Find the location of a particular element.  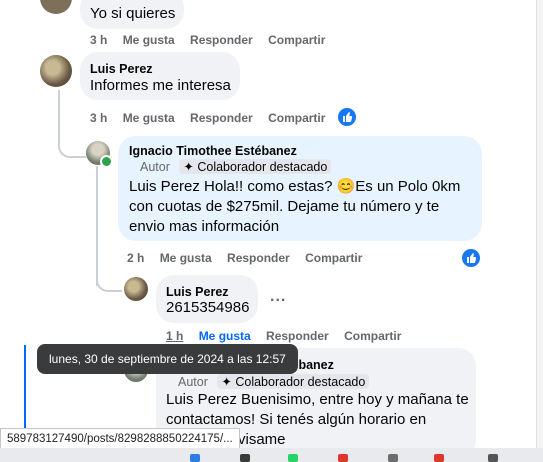

timestamp-link: 1 h is located at coordinates (174, 336).